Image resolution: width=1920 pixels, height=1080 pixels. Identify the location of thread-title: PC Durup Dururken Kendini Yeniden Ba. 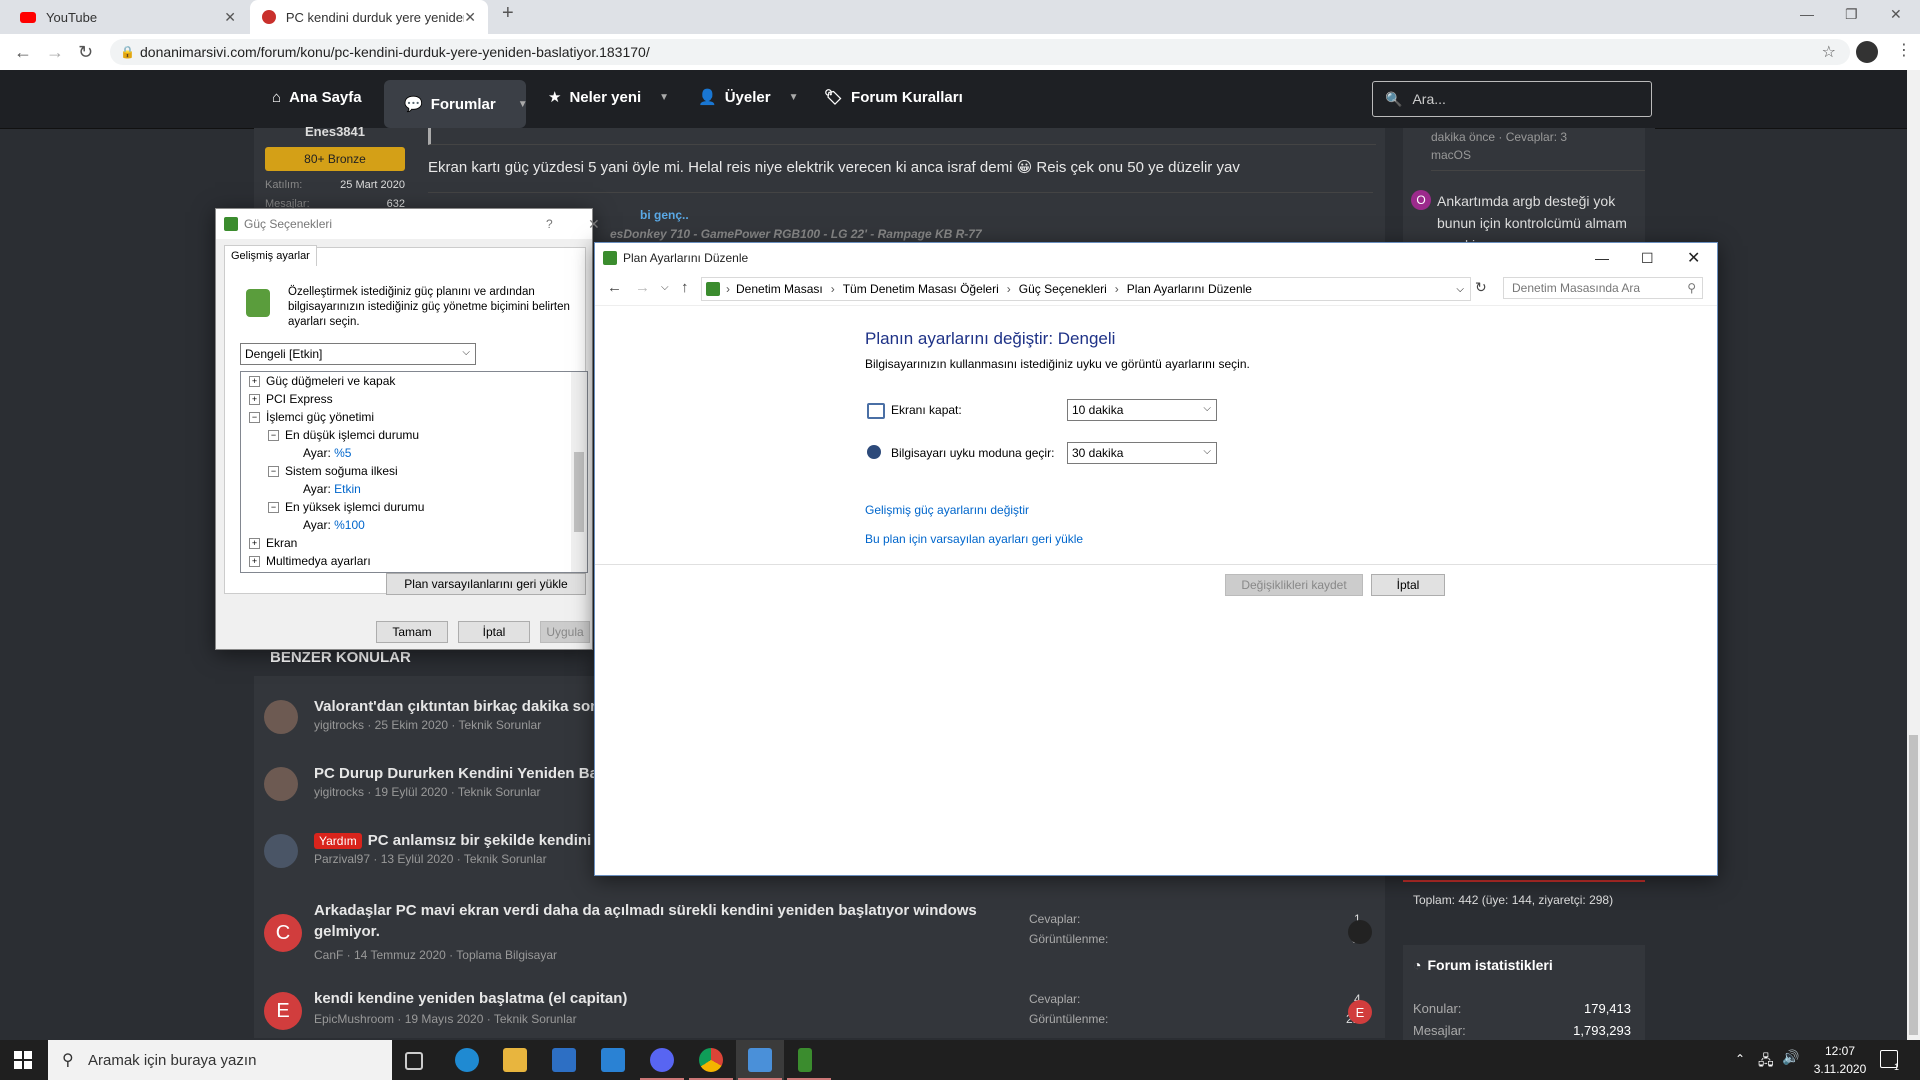
(456, 773).